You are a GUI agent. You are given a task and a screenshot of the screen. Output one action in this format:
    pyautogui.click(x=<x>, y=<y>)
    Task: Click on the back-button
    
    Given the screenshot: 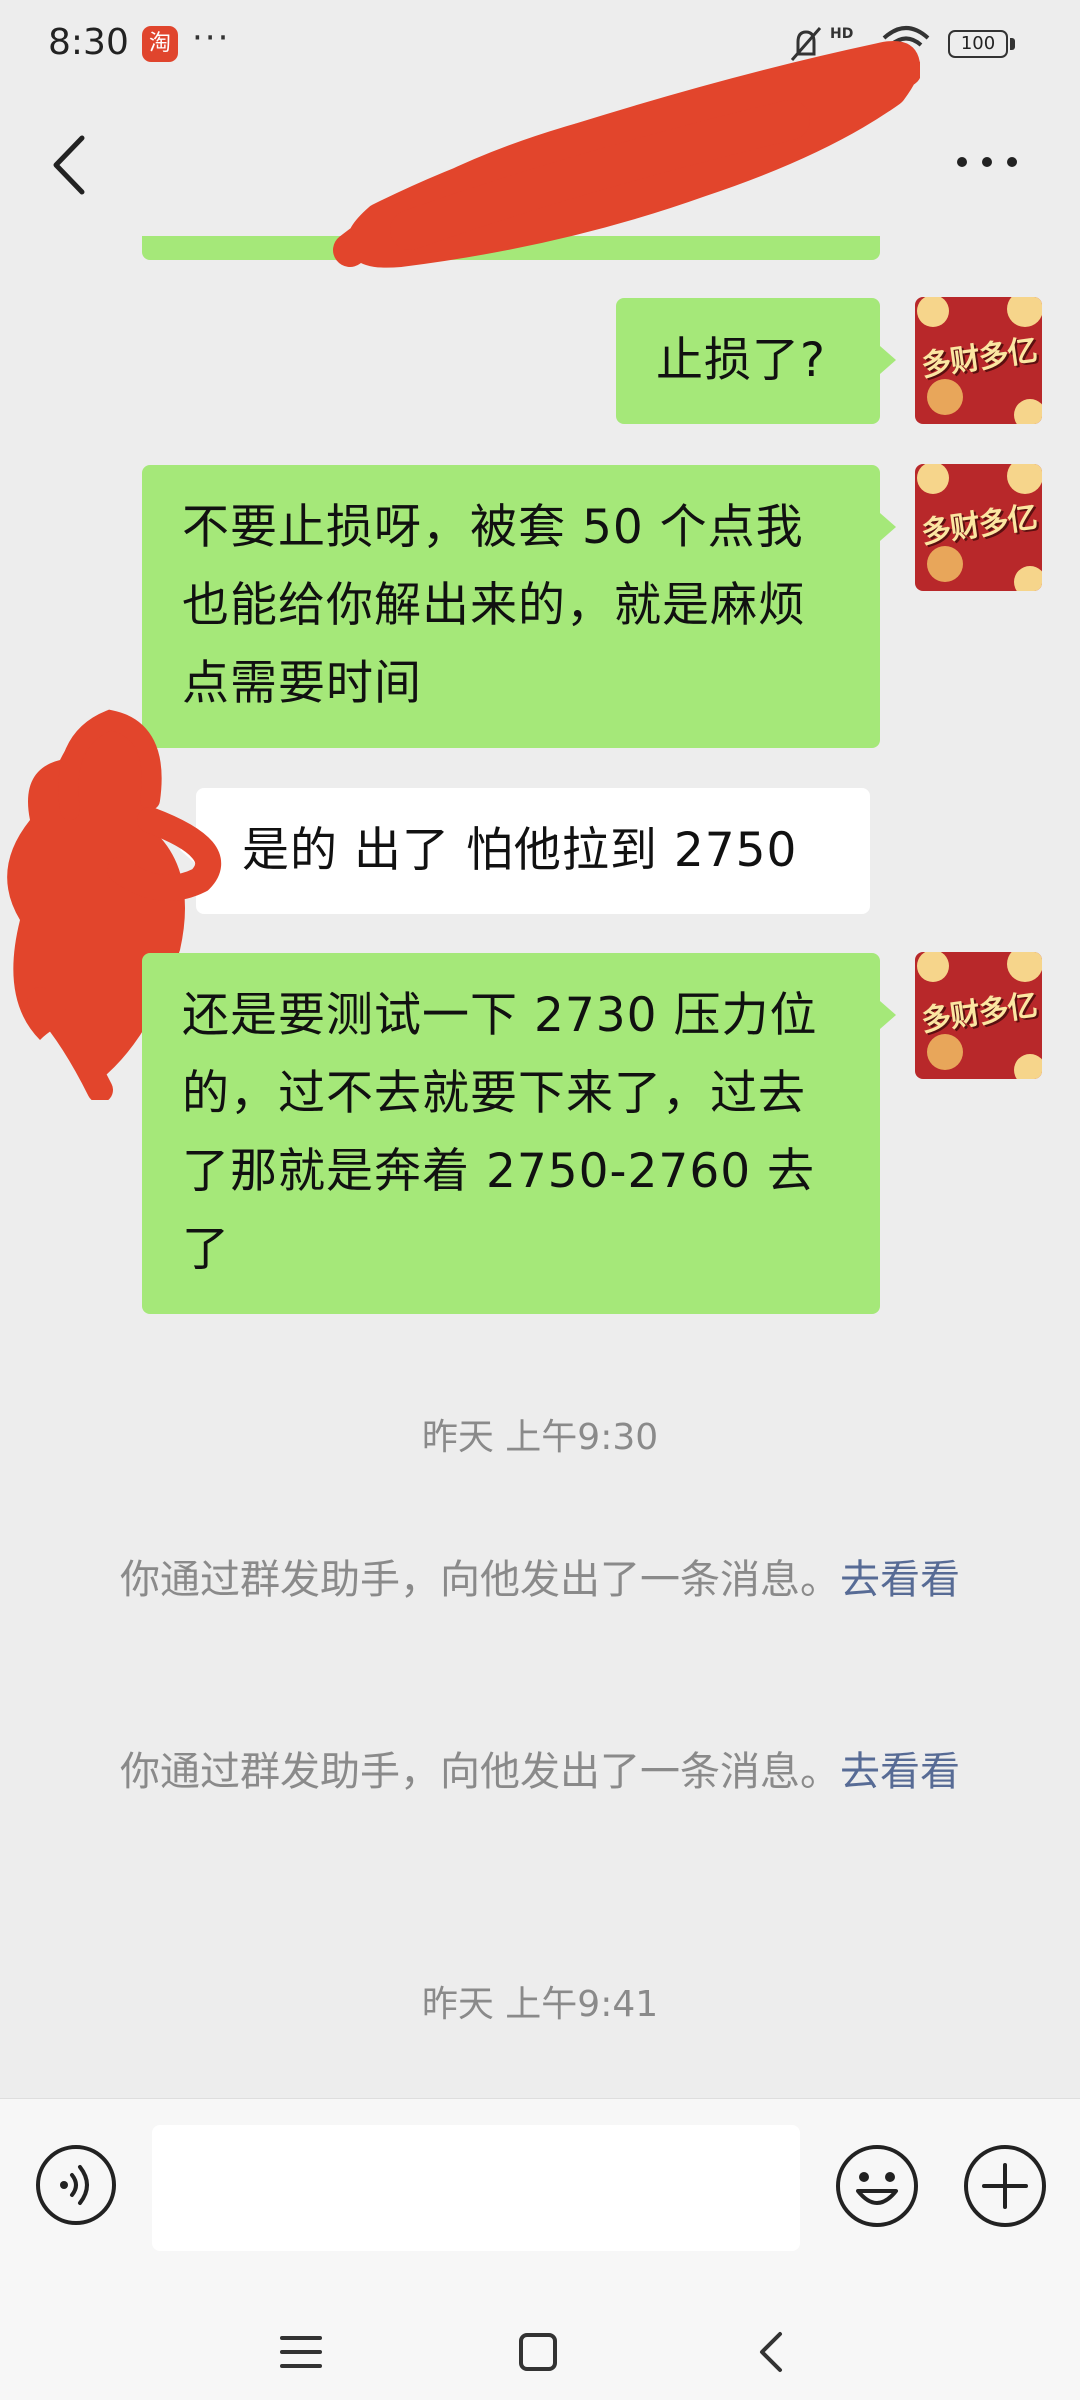 What is the action you would take?
    pyautogui.click(x=70, y=165)
    